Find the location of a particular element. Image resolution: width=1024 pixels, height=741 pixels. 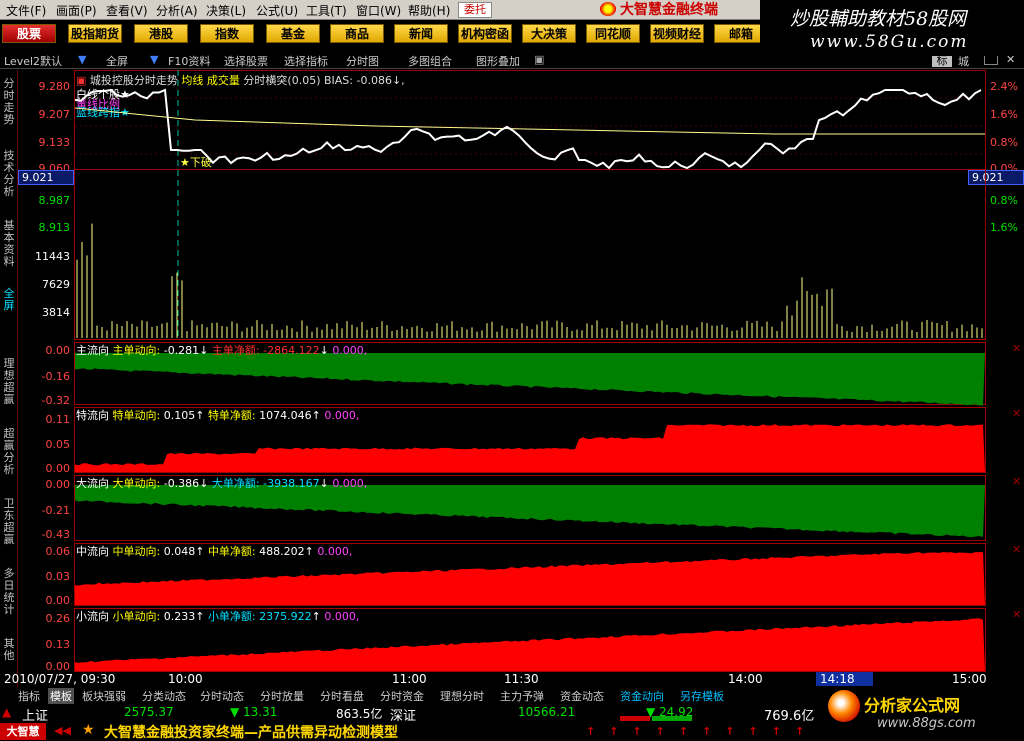

tab-ideal-win: 理想超赢 is located at coordinates (9, 382).